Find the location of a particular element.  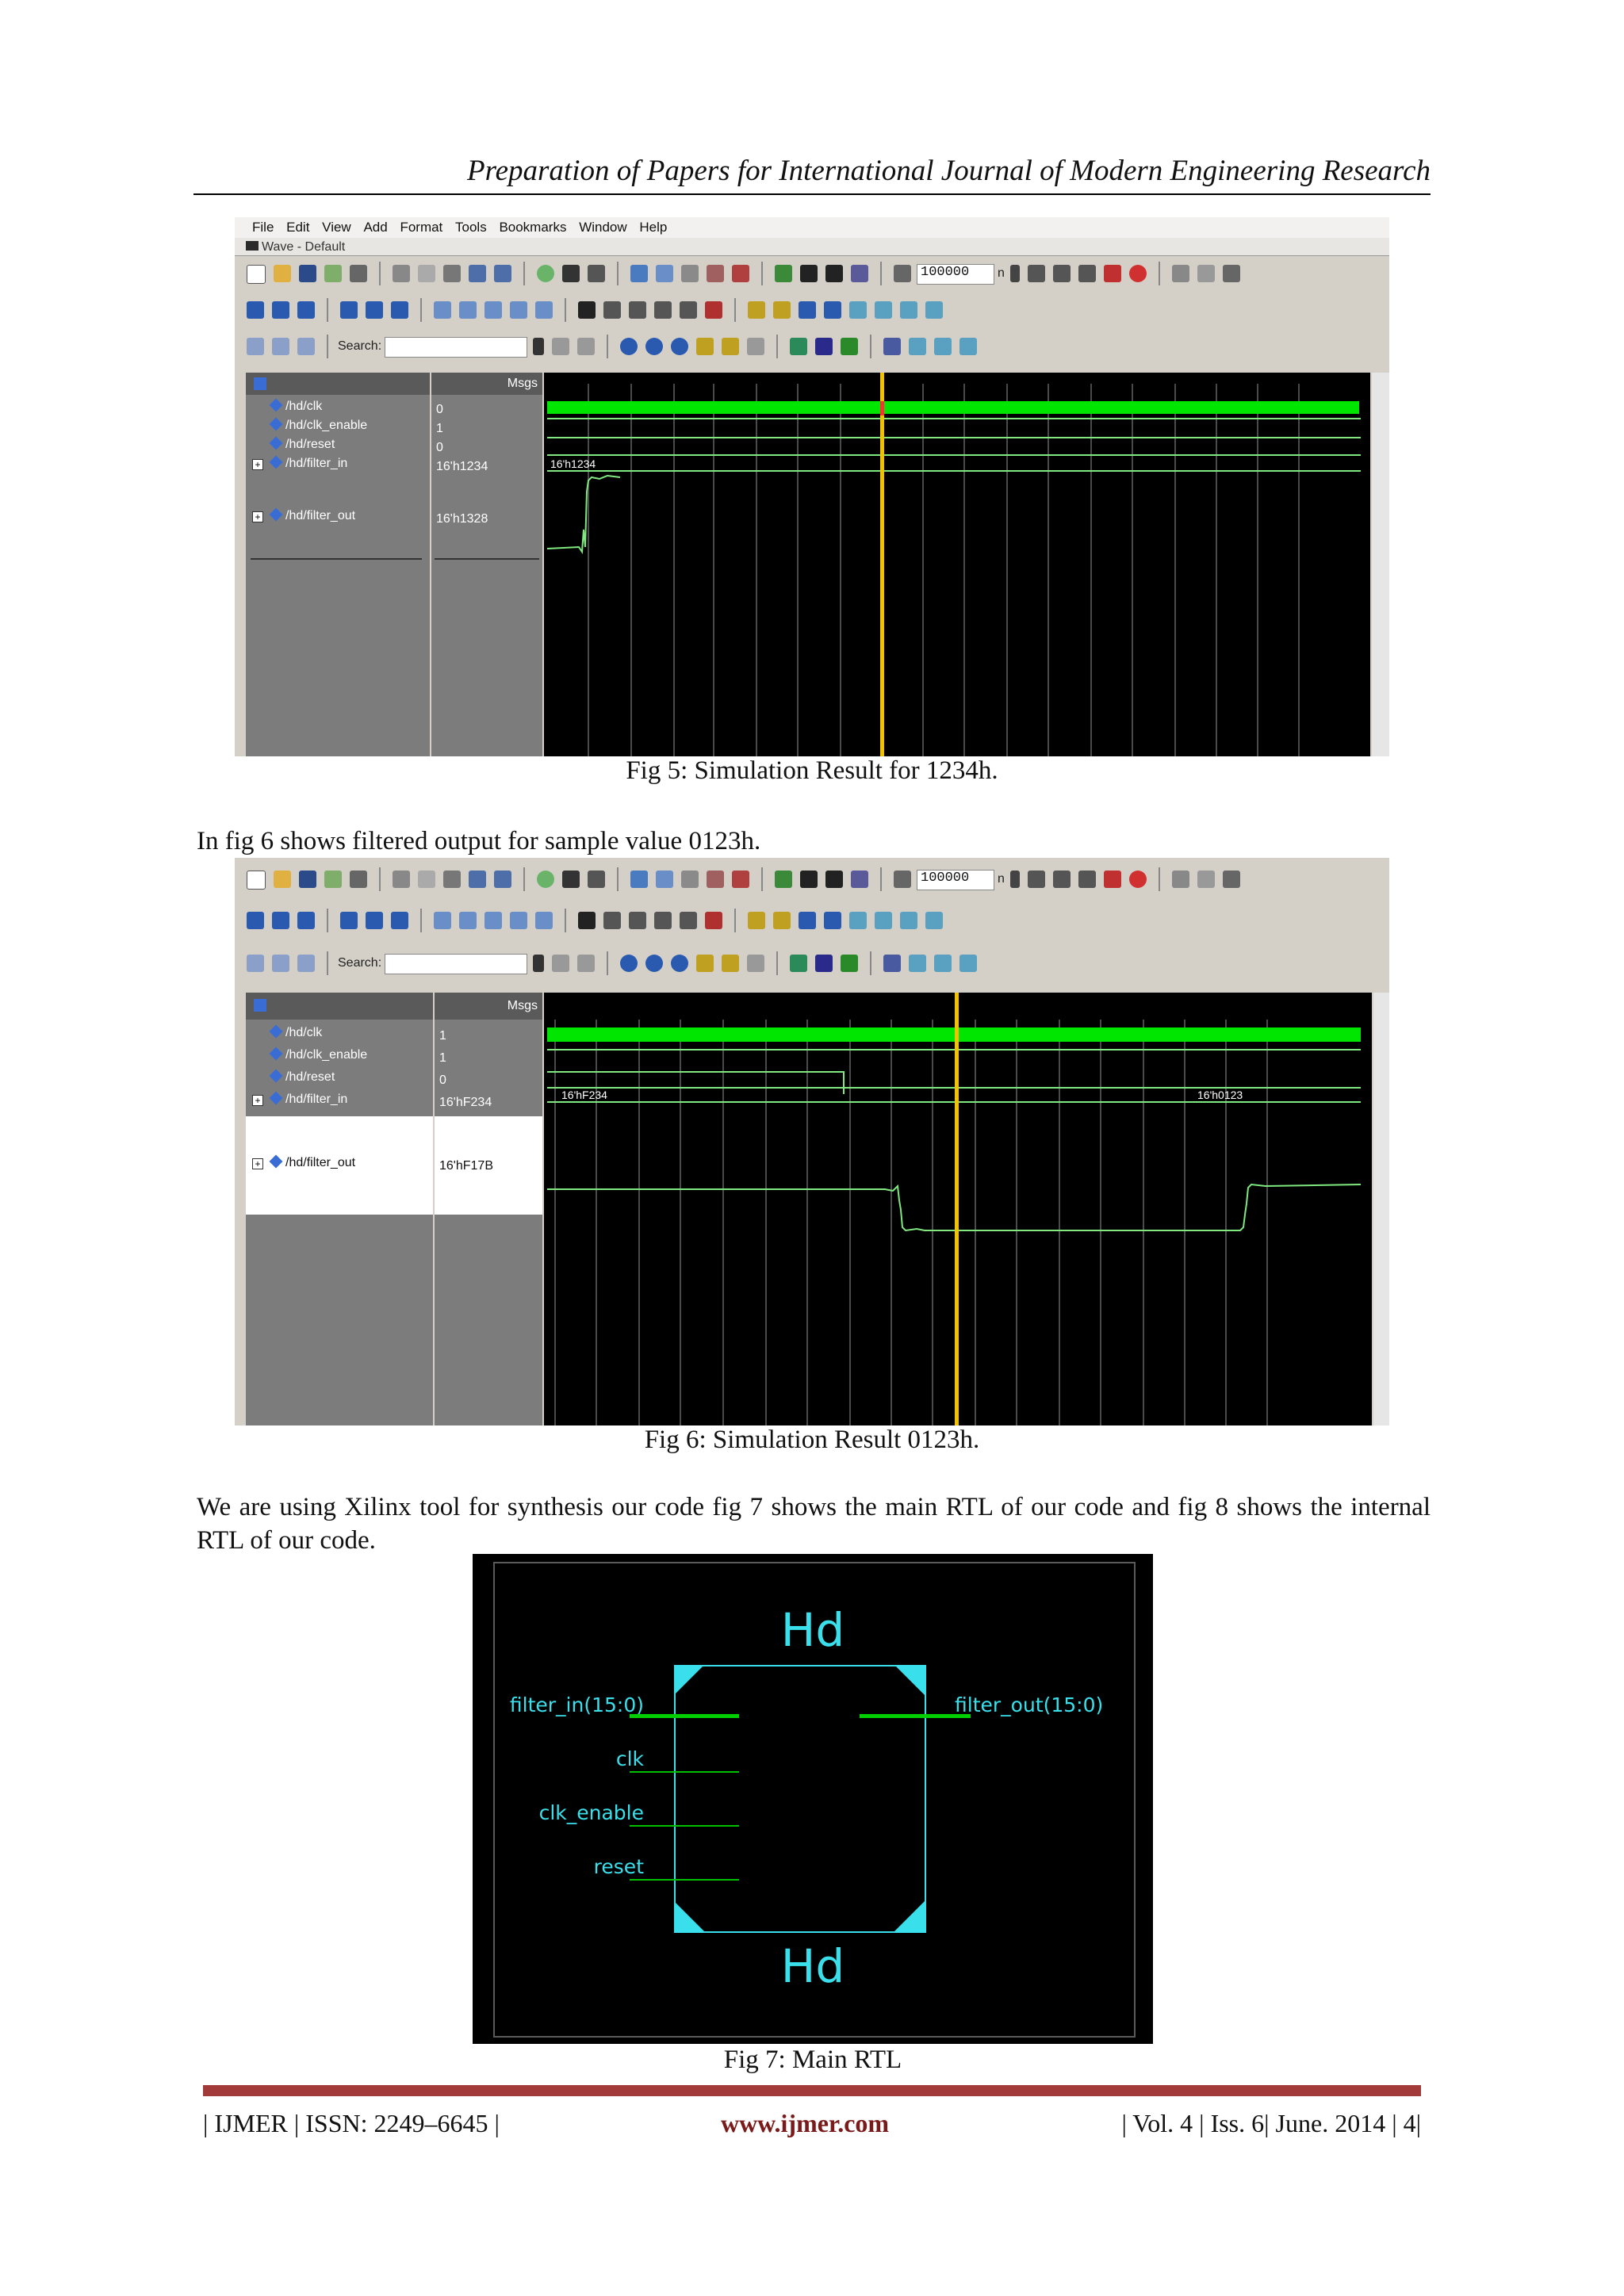

restart-icon is located at coordinates (902, 273).